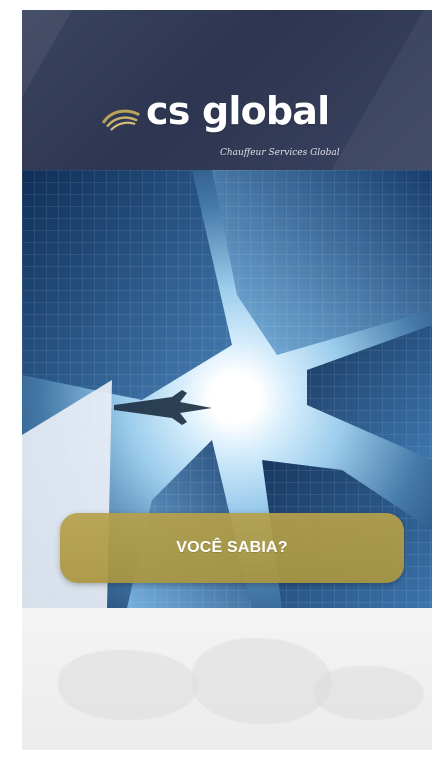 The width and height of the screenshot is (432, 761). What do you see at coordinates (280, 153) in the screenshot?
I see `brand-subtitle: Chauffeur Services Global` at bounding box center [280, 153].